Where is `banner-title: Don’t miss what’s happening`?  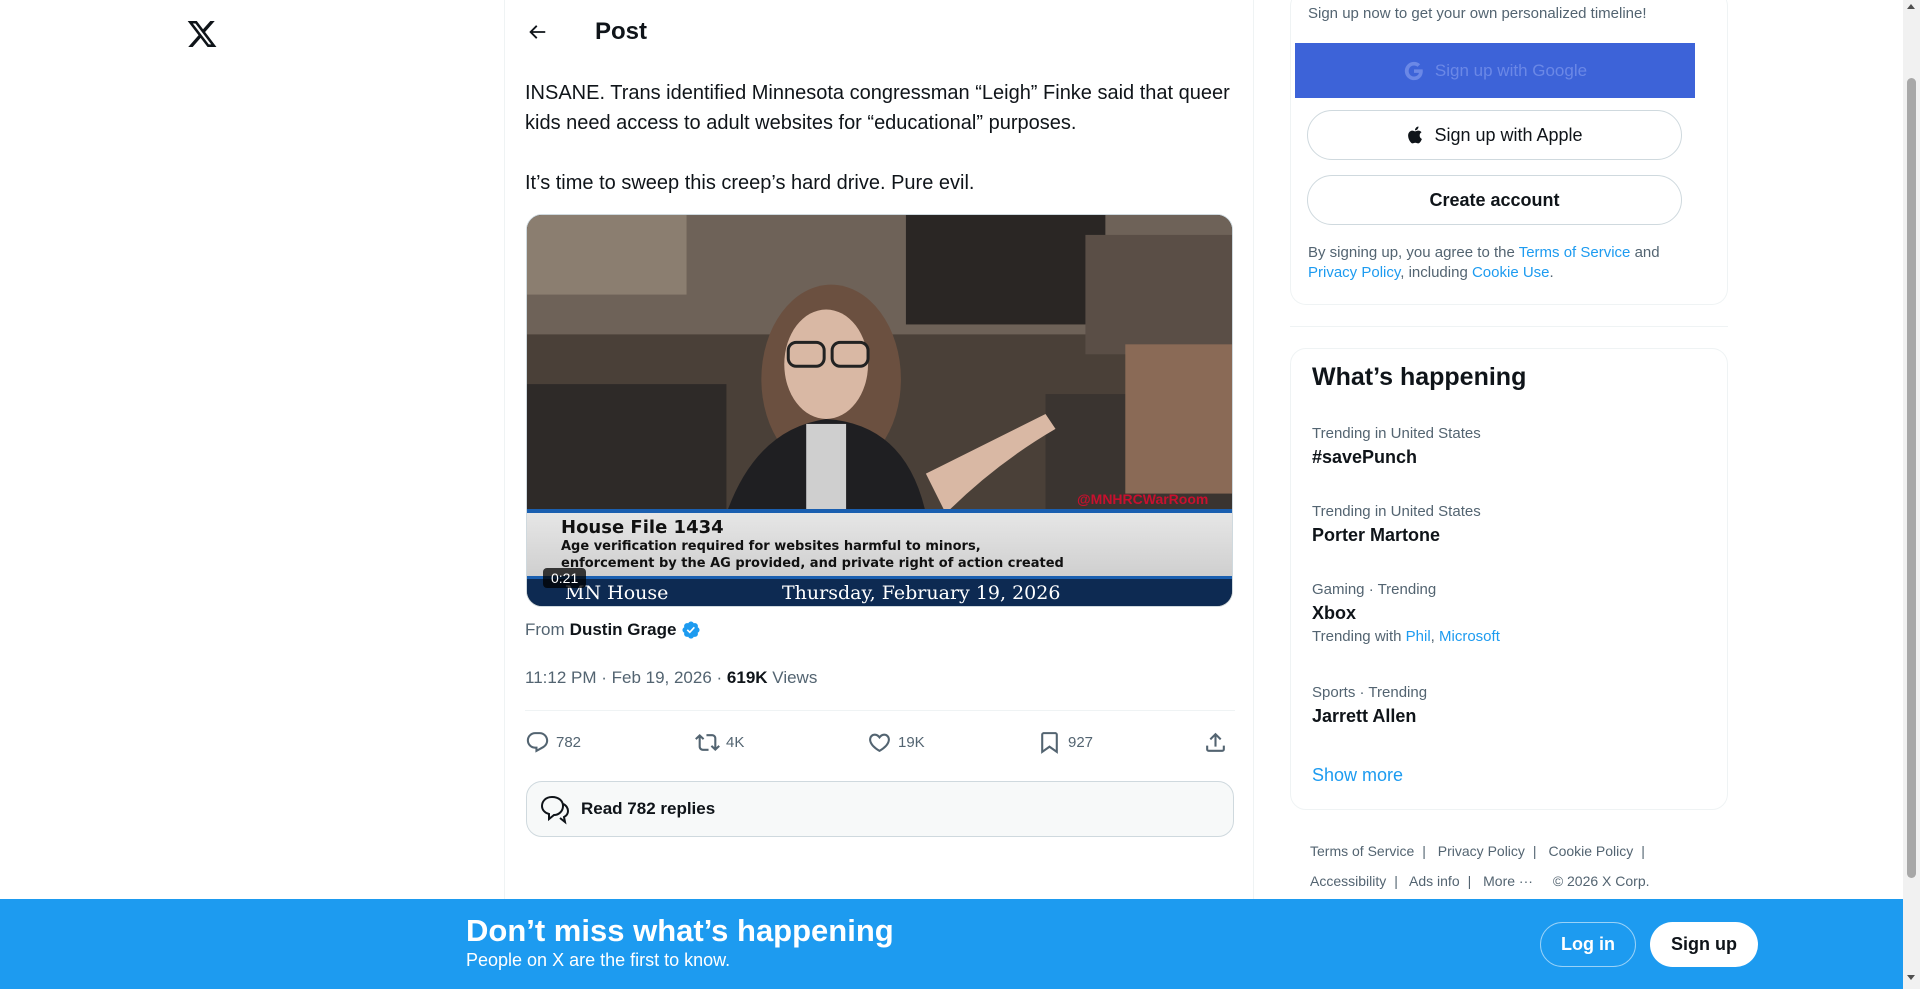
banner-title: Don’t miss what’s happening is located at coordinates (680, 930).